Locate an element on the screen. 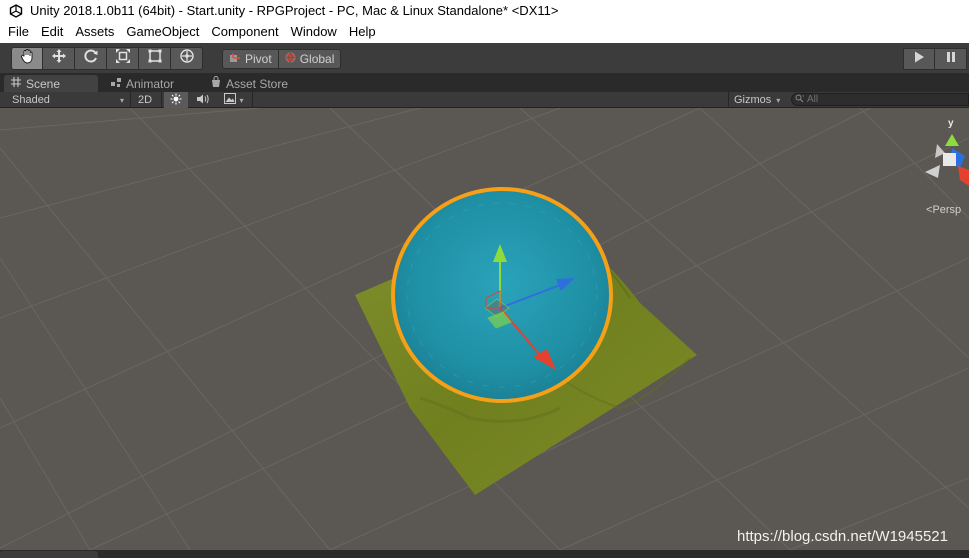 Image resolution: width=969 pixels, height=558 pixels. global-toggle-button: Global is located at coordinates (310, 59).